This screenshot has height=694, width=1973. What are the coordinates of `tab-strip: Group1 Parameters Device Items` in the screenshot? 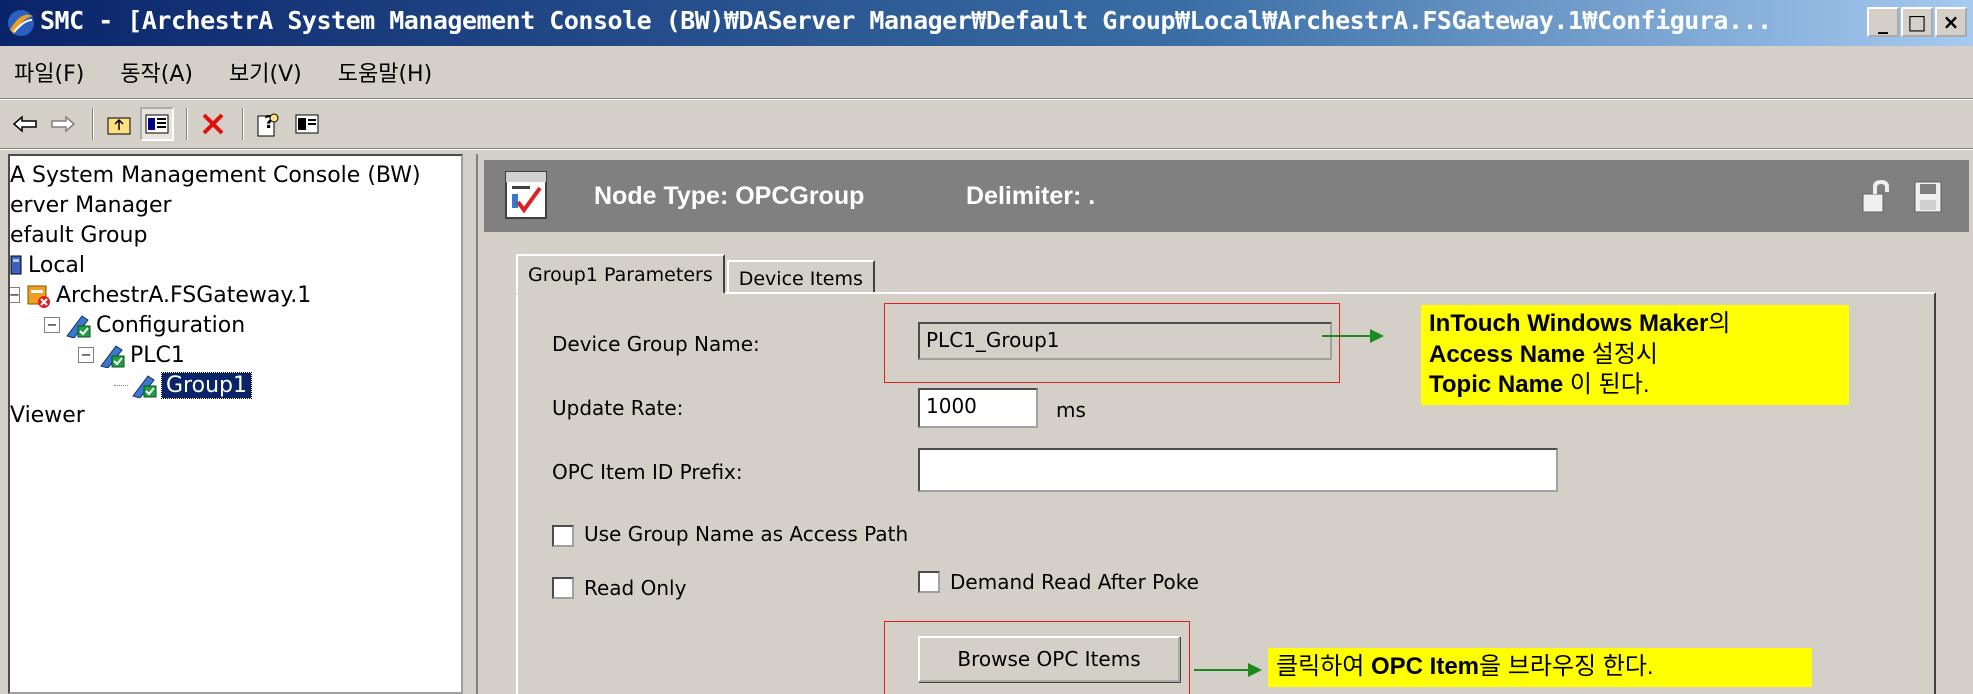 It's located at (695, 274).